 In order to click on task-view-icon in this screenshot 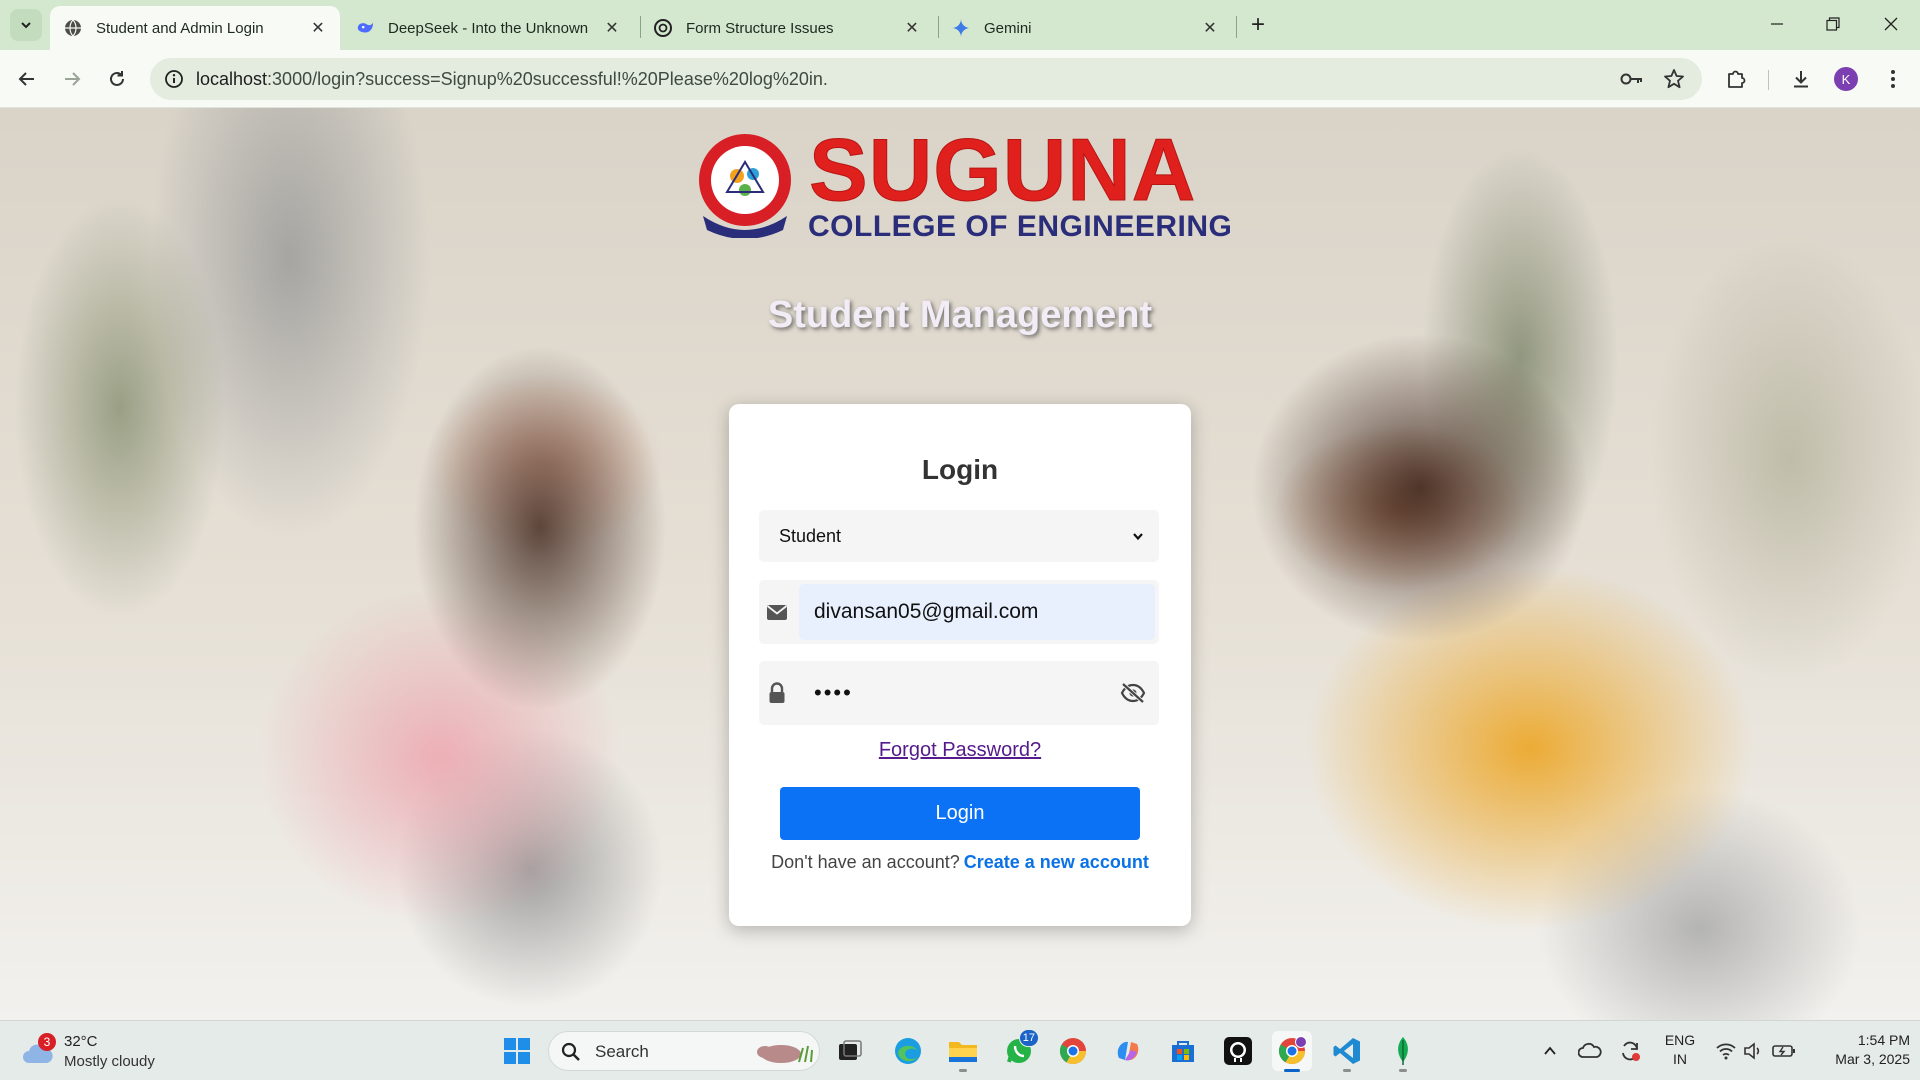, I will do `click(850, 1050)`.